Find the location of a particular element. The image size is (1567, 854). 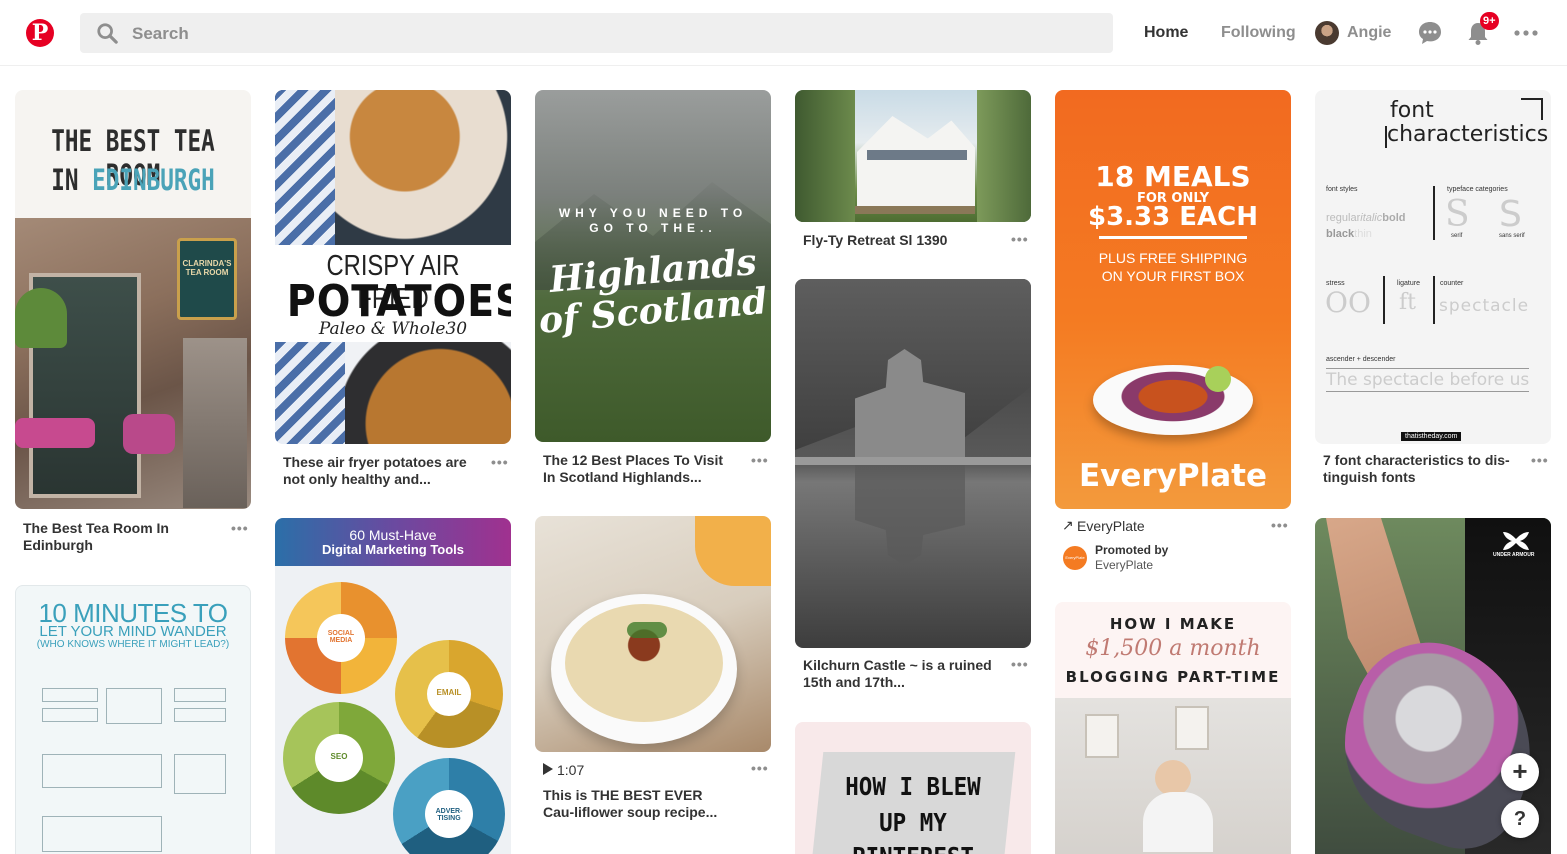

pin-image-headline: UP MY is located at coordinates (913, 822).